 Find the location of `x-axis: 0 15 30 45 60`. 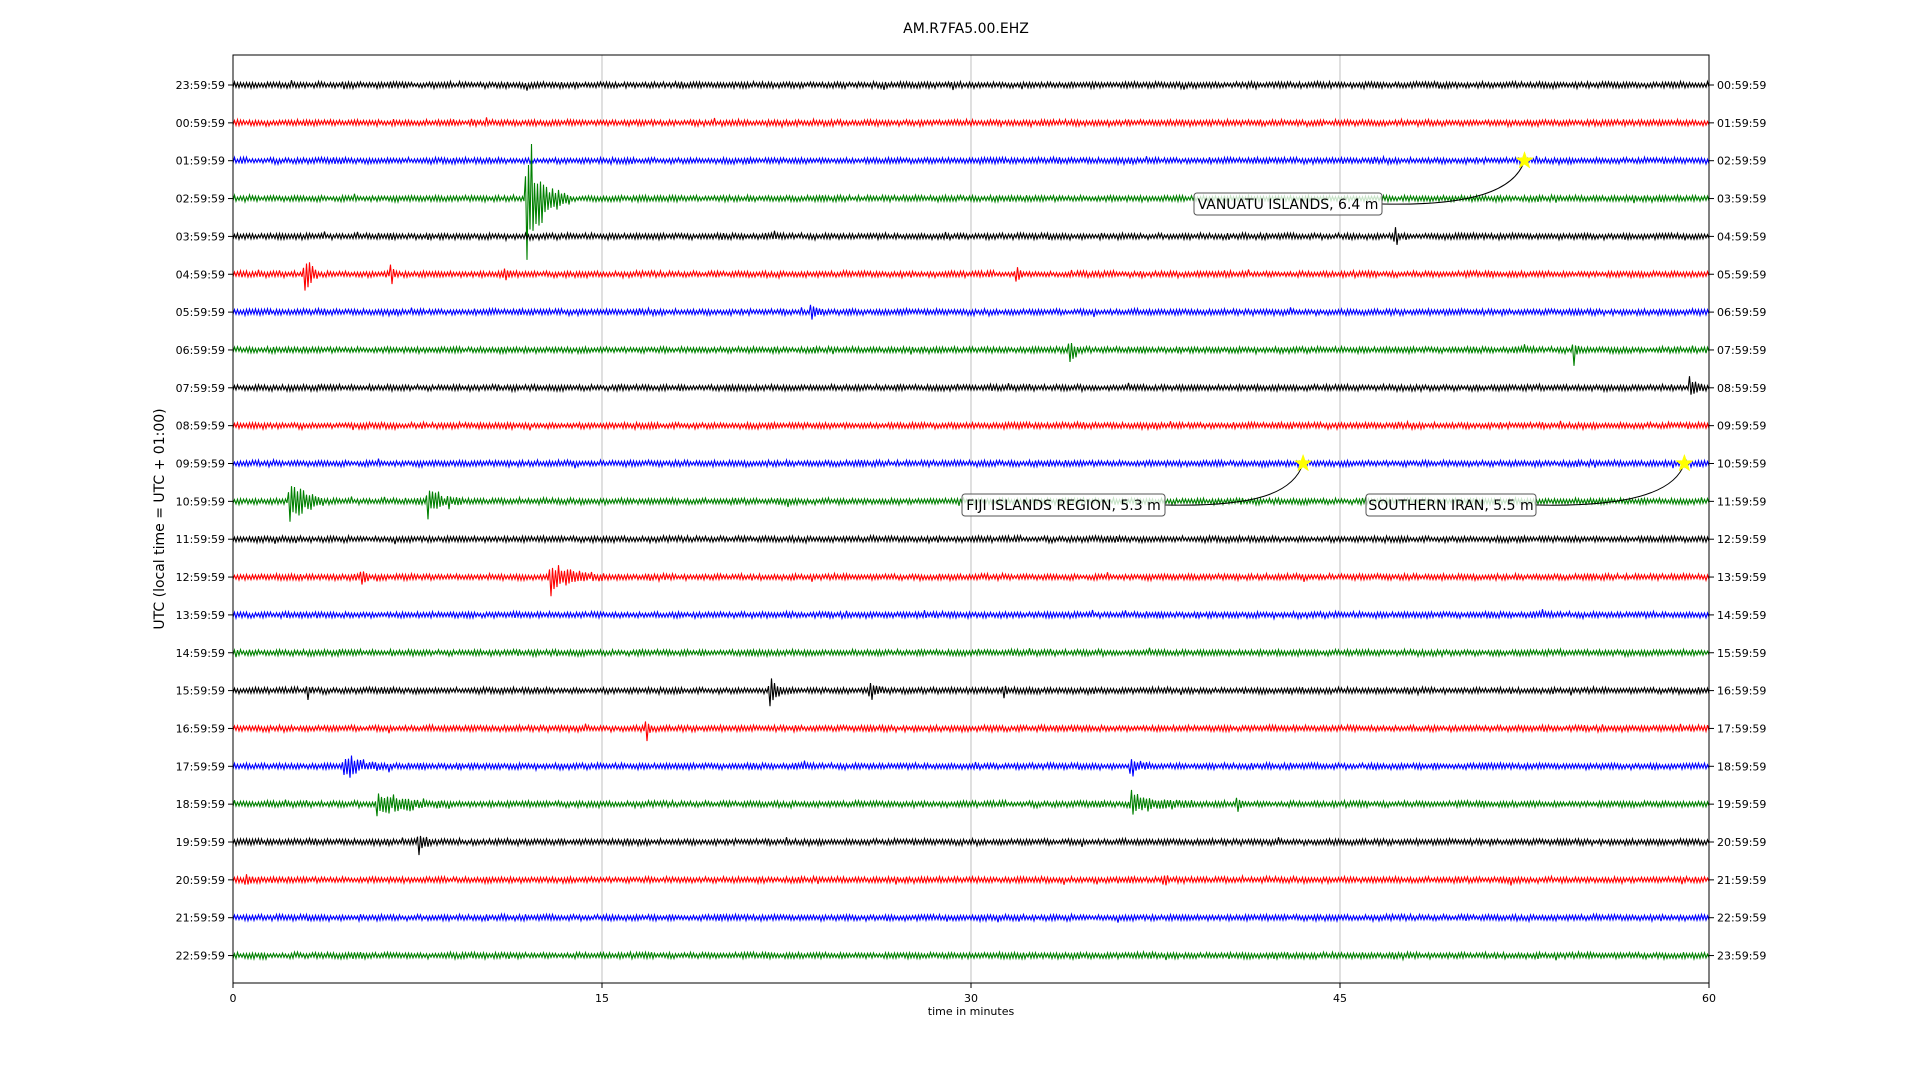

x-axis: 0 15 30 45 60 is located at coordinates (973, 994).